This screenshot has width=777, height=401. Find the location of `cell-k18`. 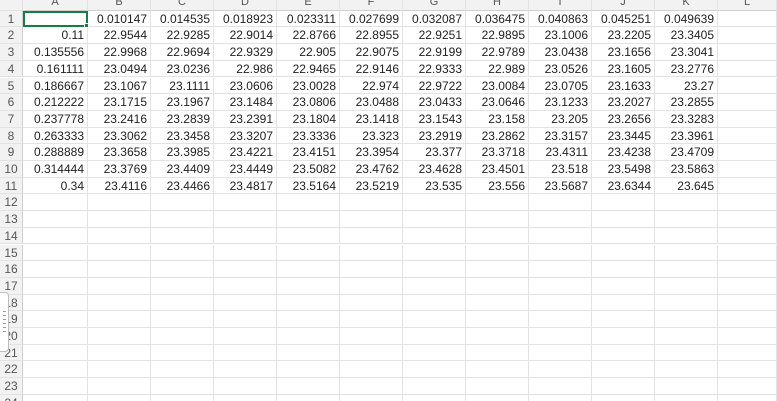

cell-k18 is located at coordinates (686, 303).